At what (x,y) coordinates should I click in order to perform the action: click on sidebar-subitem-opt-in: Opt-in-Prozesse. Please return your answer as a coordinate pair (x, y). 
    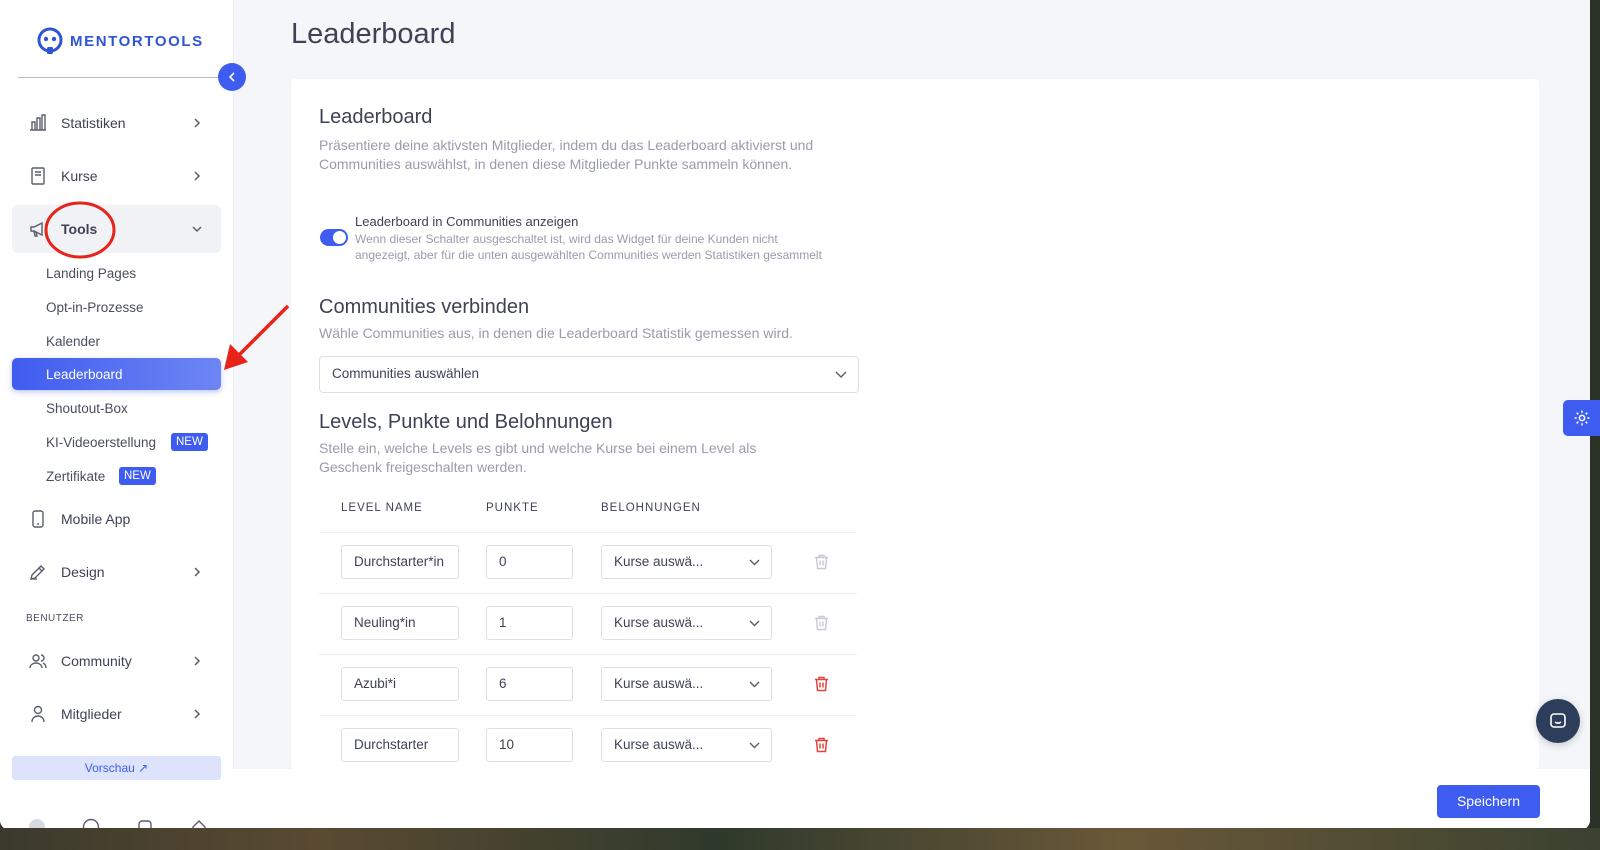
    Looking at the image, I should click on (116, 307).